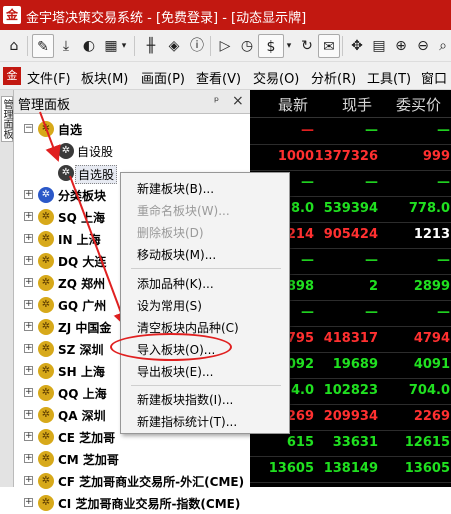  I want to click on edit-icon: ✎, so click(43, 46).